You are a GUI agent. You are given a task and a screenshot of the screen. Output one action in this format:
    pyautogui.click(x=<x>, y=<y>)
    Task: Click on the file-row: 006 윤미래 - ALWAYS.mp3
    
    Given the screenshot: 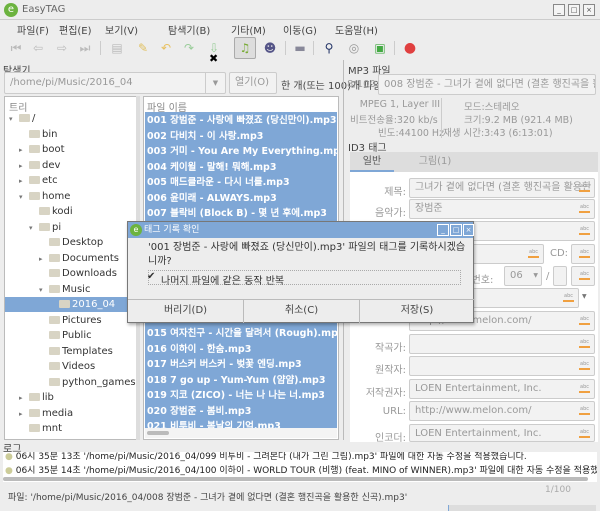 What is the action you would take?
    pyautogui.click(x=241, y=199)
    